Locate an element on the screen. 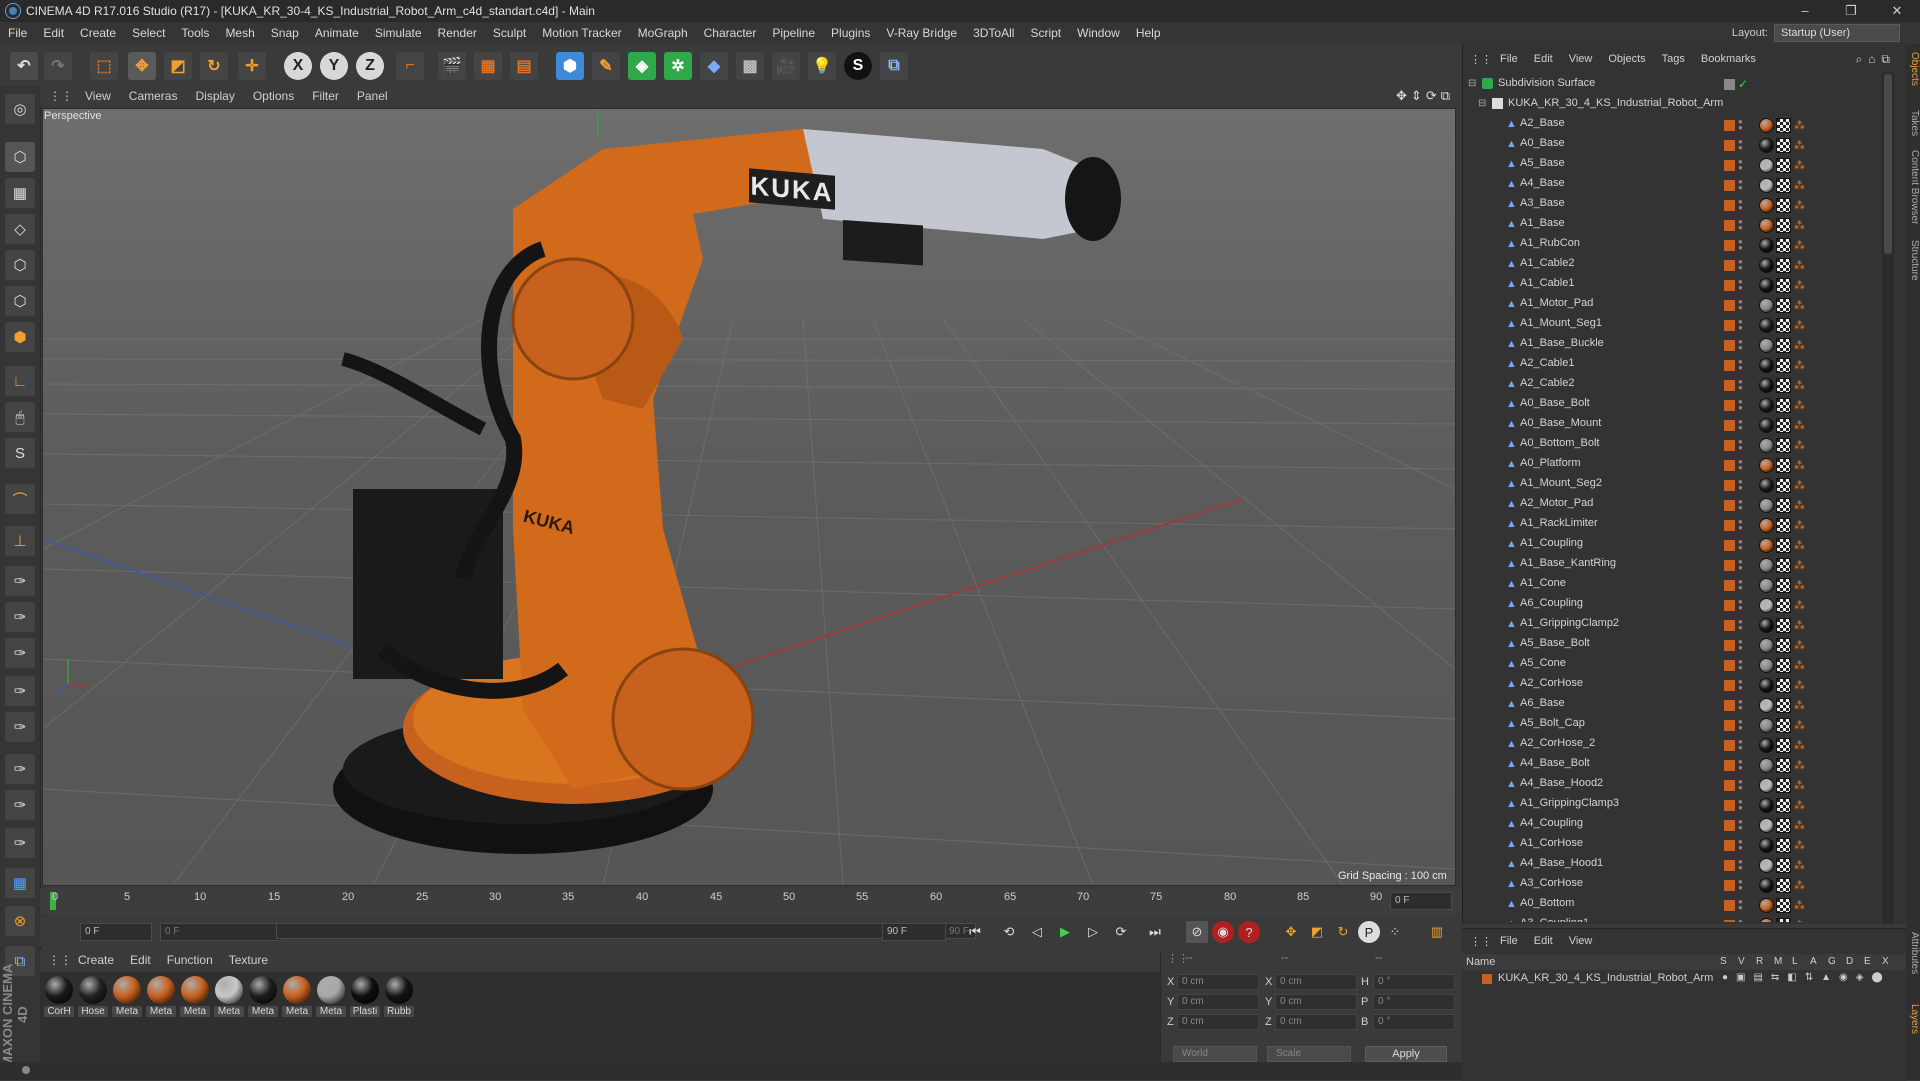  redo-icon: ↷ is located at coordinates (58, 66).